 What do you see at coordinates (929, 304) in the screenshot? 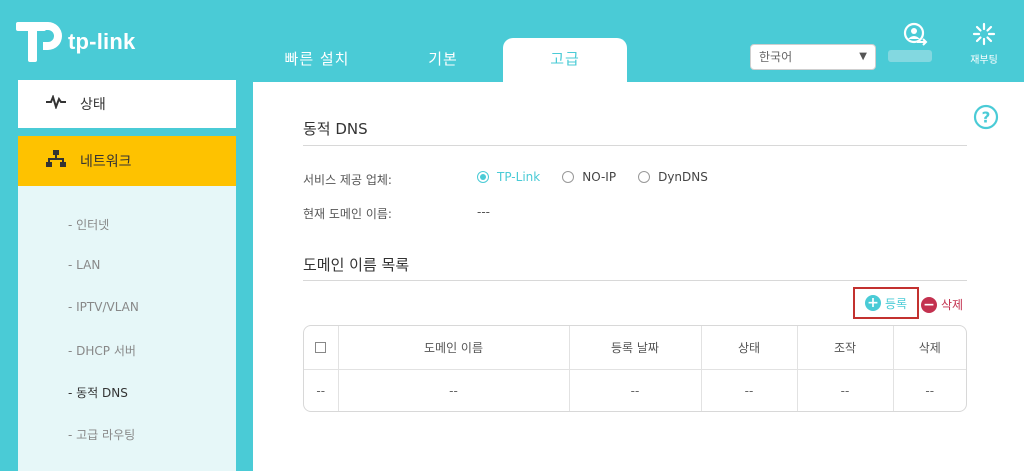
I see `minus-icon: −` at bounding box center [929, 304].